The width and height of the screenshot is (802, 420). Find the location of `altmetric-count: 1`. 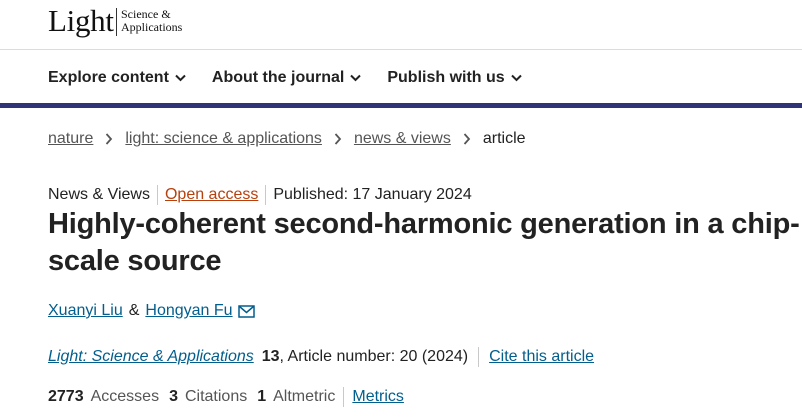

altmetric-count: 1 is located at coordinates (262, 396).